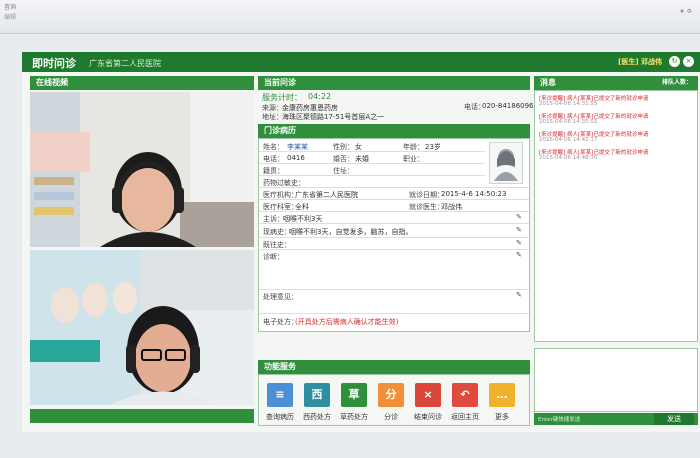 The image size is (700, 458). What do you see at coordinates (333, 117) in the screenshot?
I see `address-value: 海珠区聚德路17-51号首层A之一` at bounding box center [333, 117].